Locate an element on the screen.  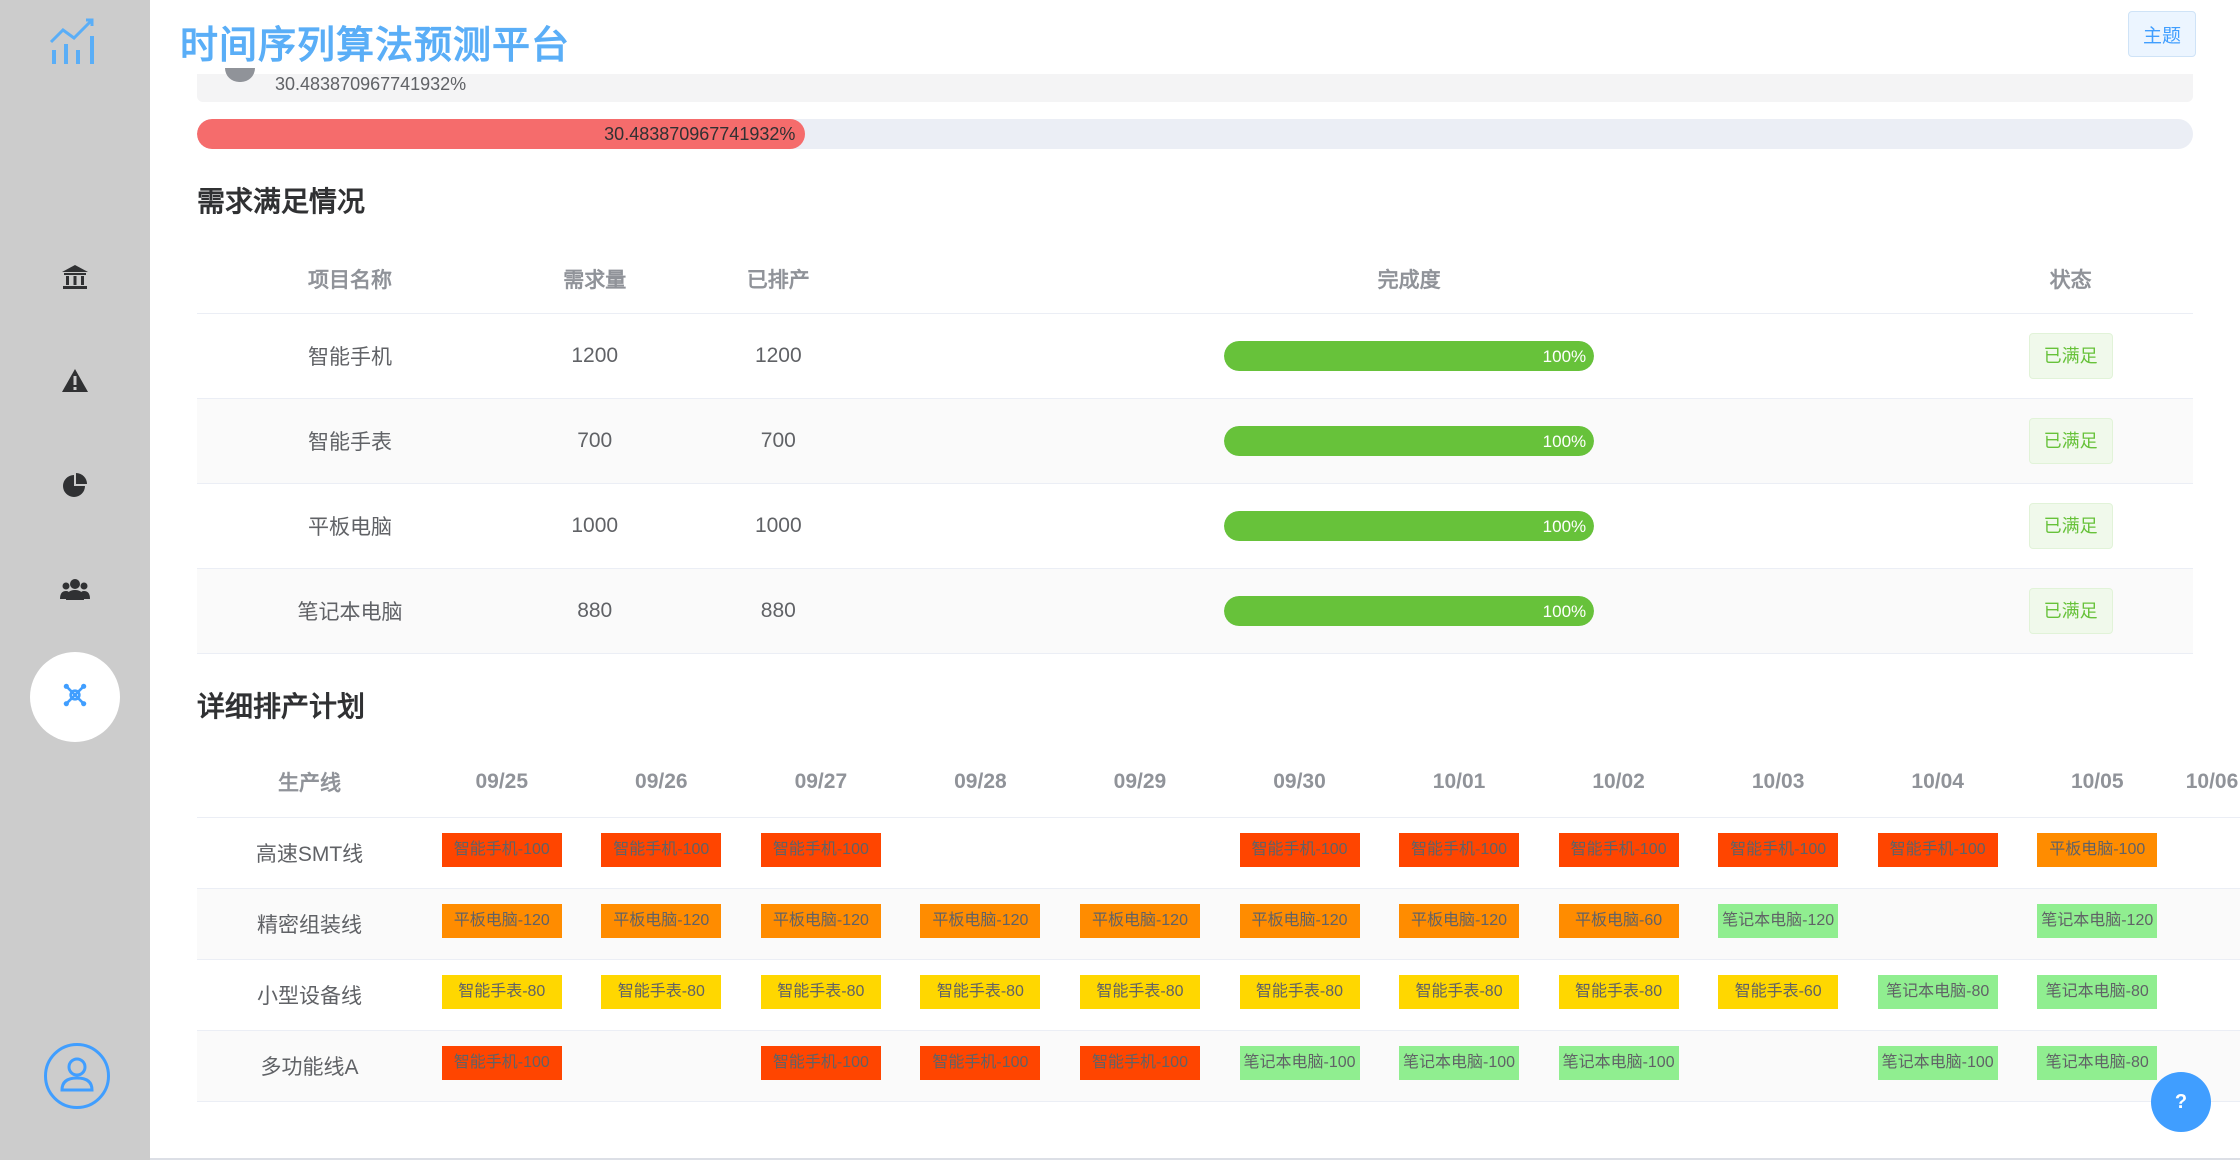
schedule-block: 平板电脑-100 is located at coordinates (2097, 849).